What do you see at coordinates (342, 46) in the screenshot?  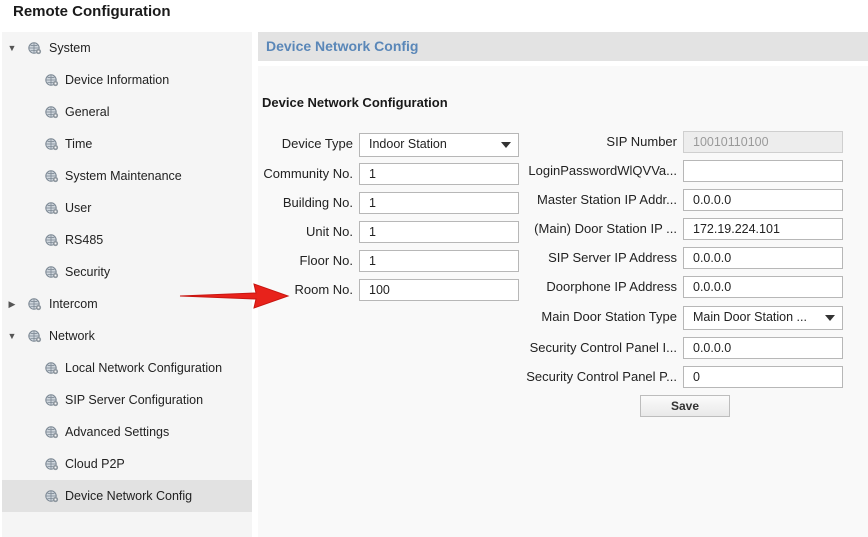 I see `content-header-title: Device Network Config` at bounding box center [342, 46].